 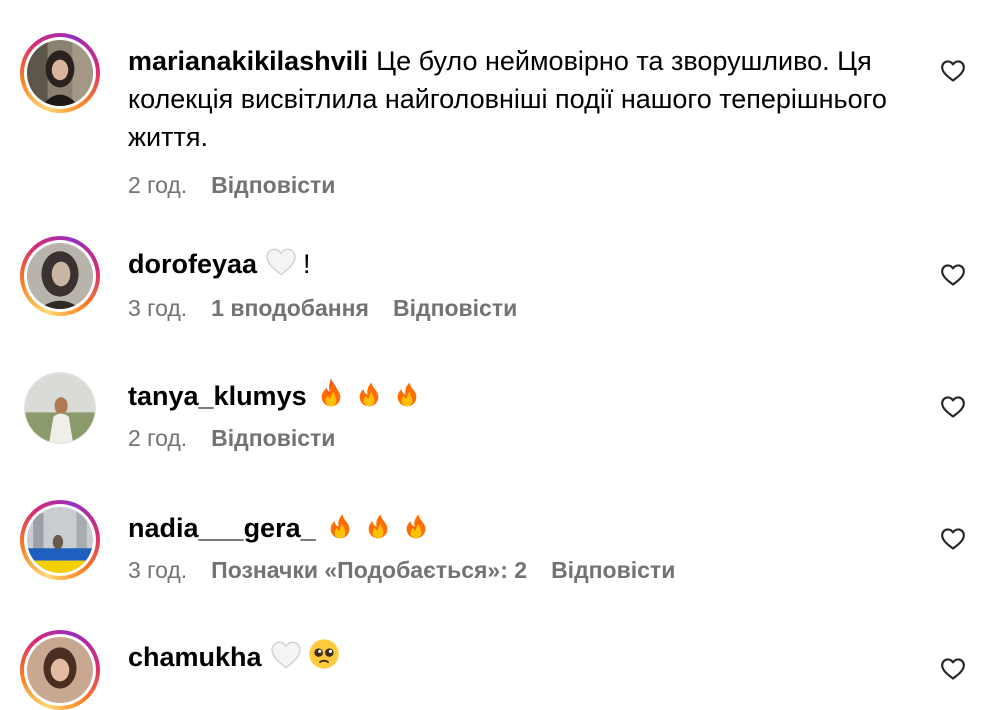 I want to click on comment-text: nadia___gera_, so click(x=523, y=528).